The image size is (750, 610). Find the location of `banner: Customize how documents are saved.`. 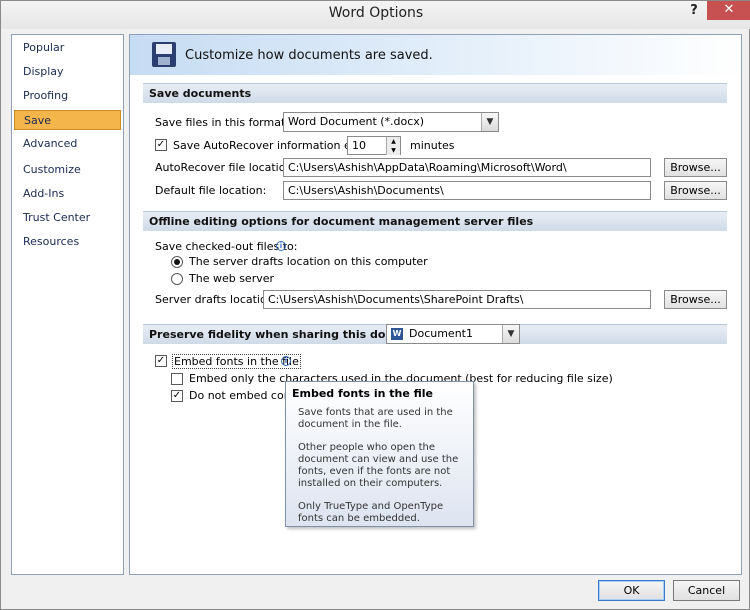

banner: Customize how documents are saved. is located at coordinates (435, 55).